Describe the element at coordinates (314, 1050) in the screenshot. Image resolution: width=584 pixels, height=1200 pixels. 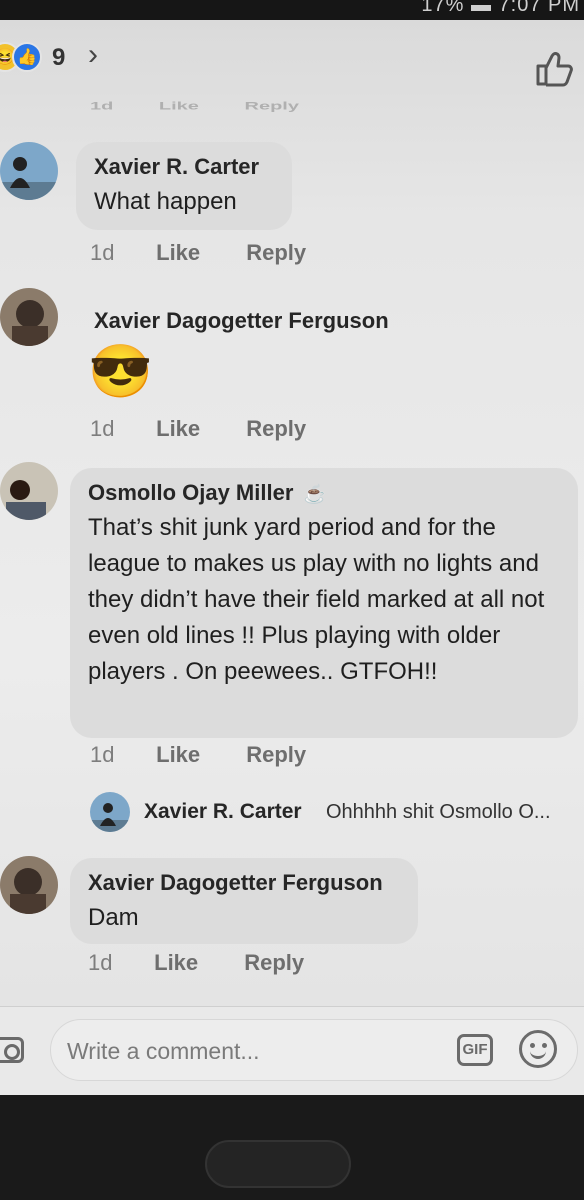
I see `comment-input: Write a comment... GIF` at that location.